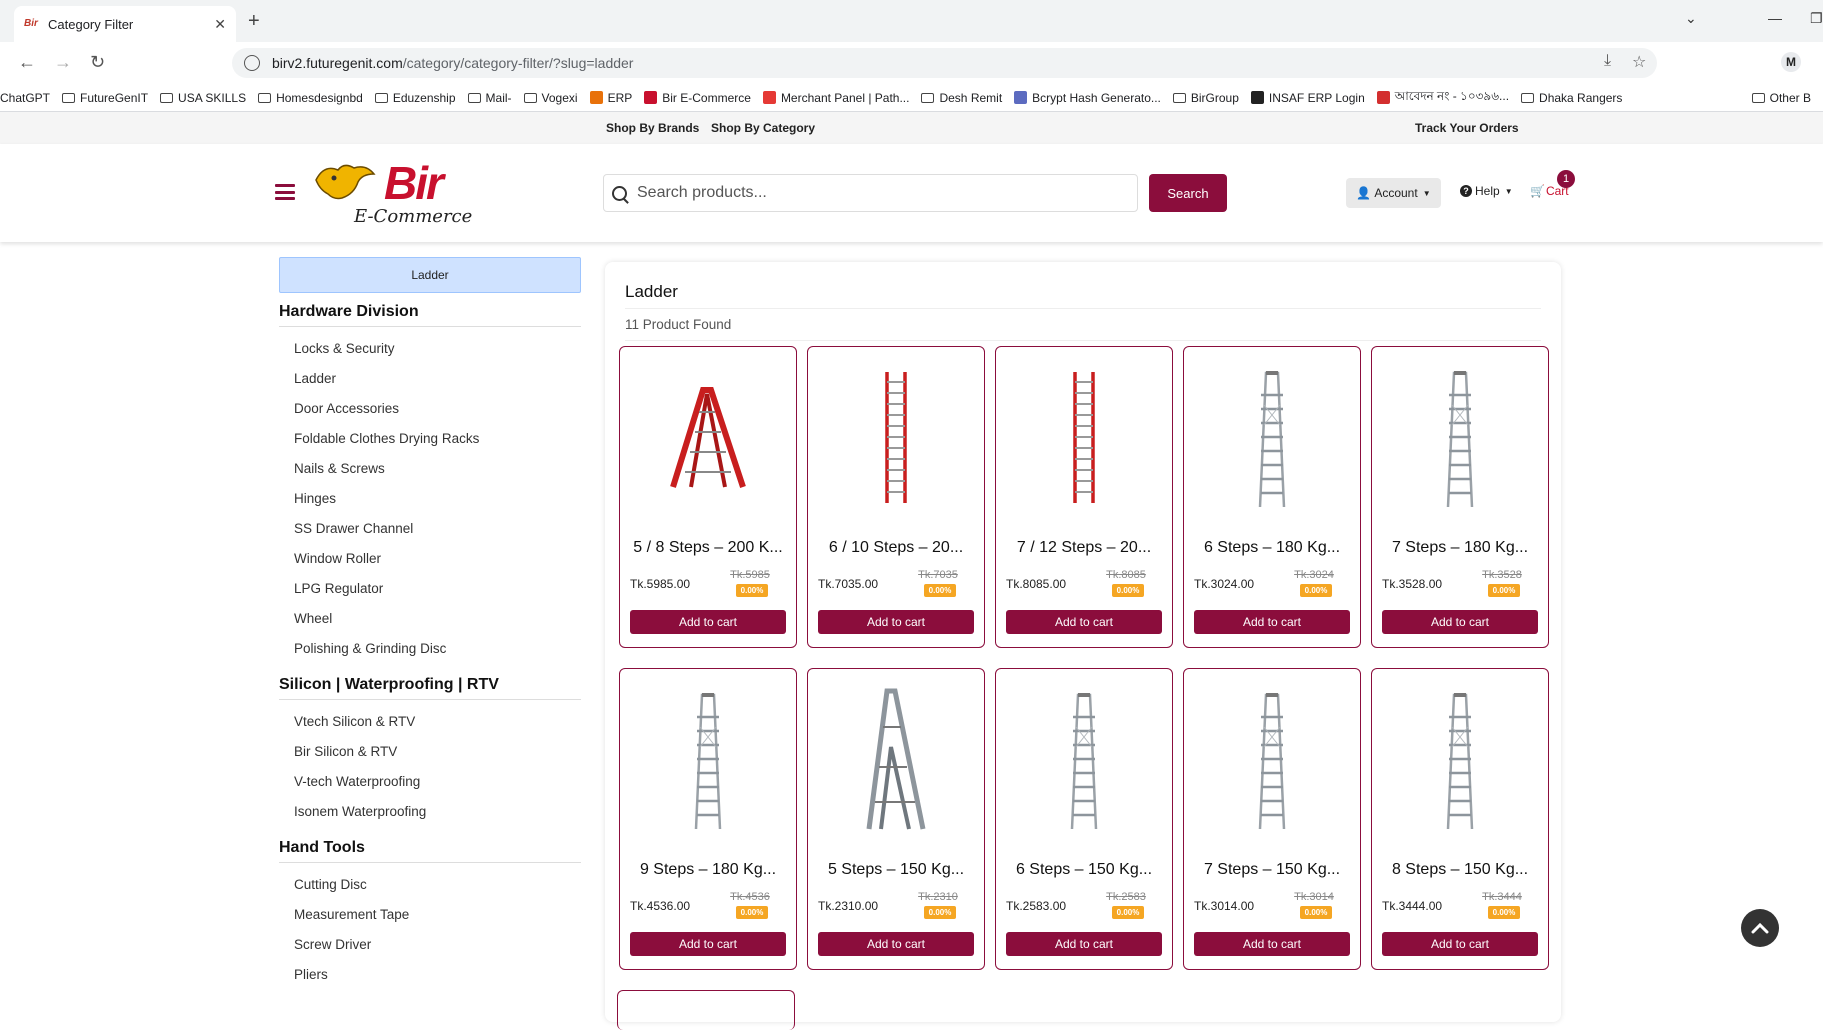  I want to click on restore-icon: ❐, so click(1816, 18).